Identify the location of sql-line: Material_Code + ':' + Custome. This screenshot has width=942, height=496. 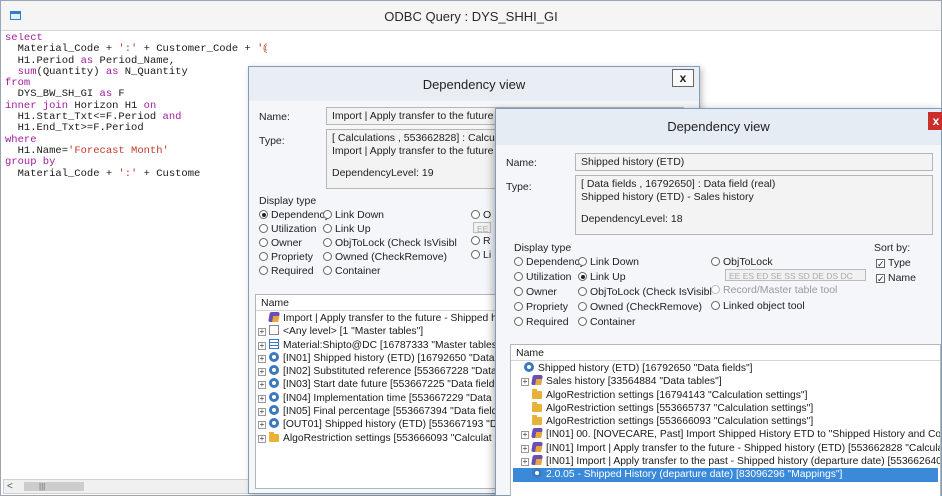
(136, 173).